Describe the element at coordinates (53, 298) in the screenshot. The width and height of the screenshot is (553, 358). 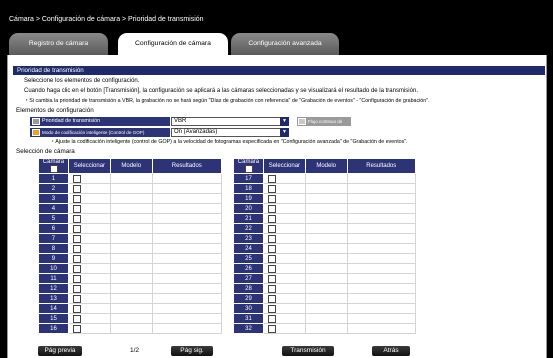
I see `camera-number: 13` at that location.